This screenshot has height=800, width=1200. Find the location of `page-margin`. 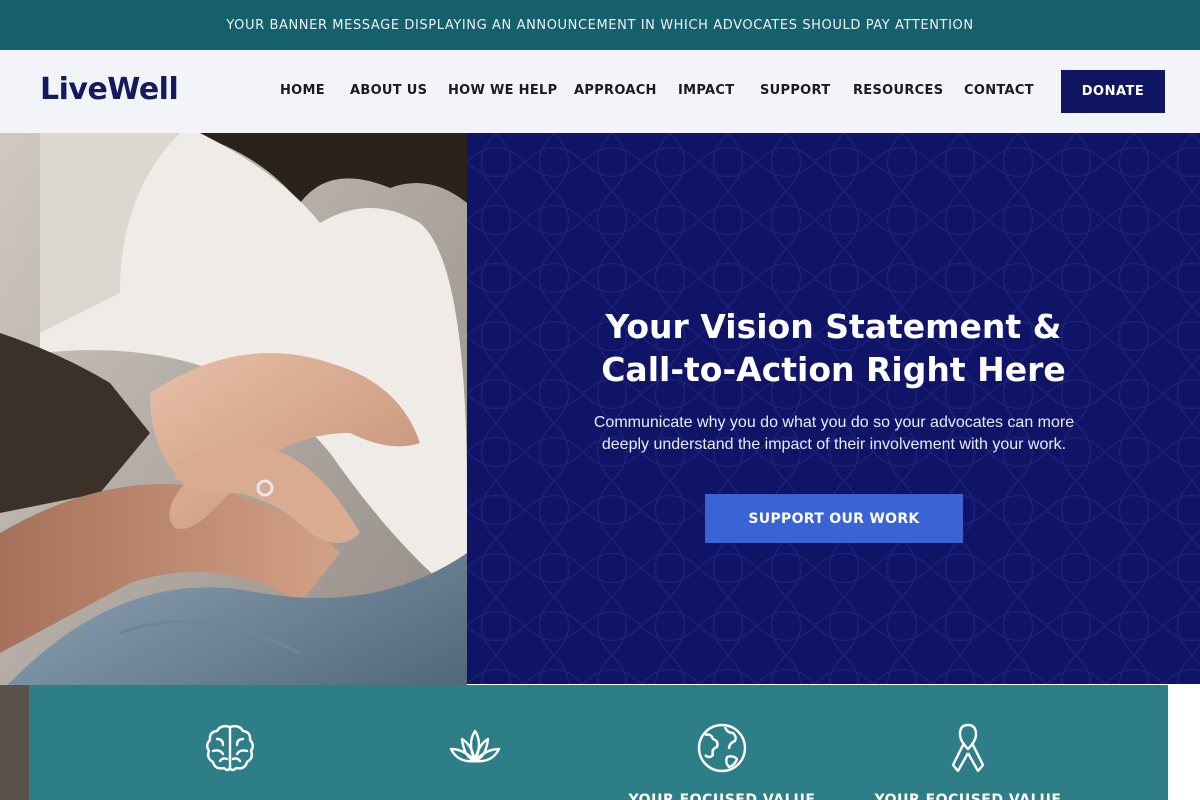

page-margin is located at coordinates (1184, 742).